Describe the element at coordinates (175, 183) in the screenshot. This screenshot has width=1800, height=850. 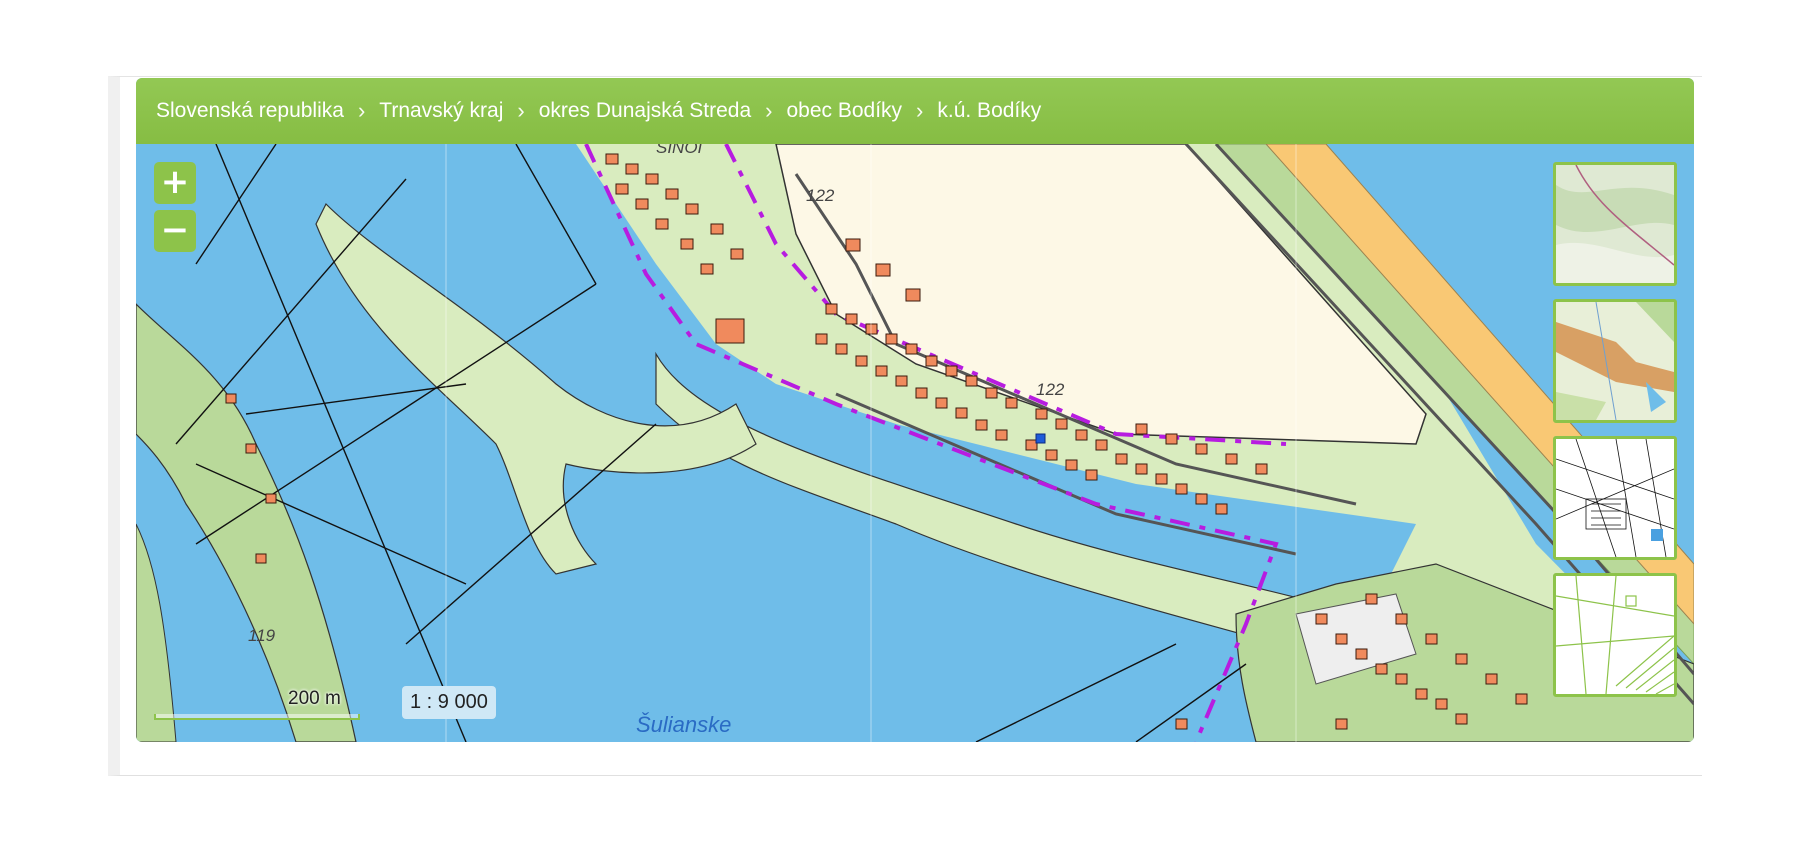
I see `zoom-in-button: +` at that location.